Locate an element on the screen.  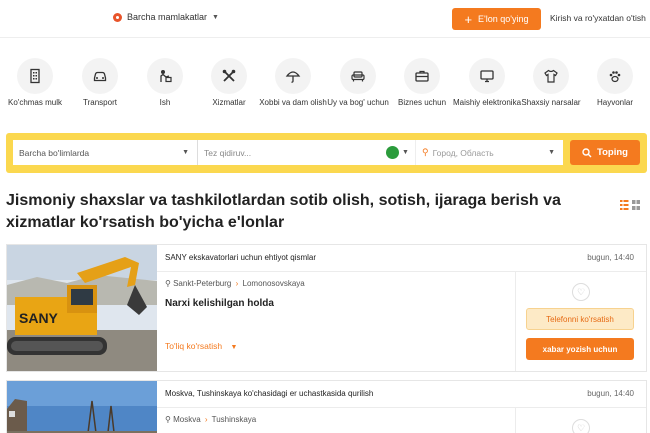
category-animals: Hayvonlar is located at coordinates (615, 83).